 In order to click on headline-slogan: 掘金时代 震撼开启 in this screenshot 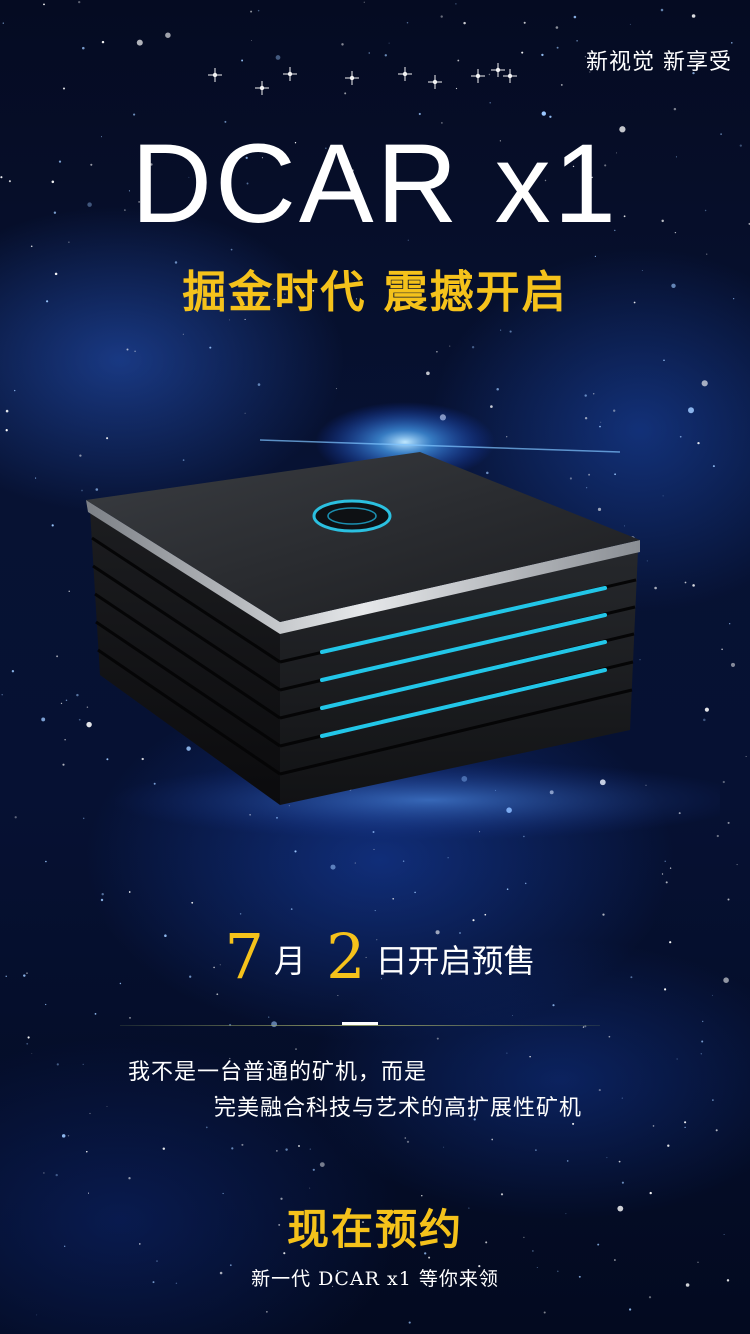, I will do `click(375, 292)`.